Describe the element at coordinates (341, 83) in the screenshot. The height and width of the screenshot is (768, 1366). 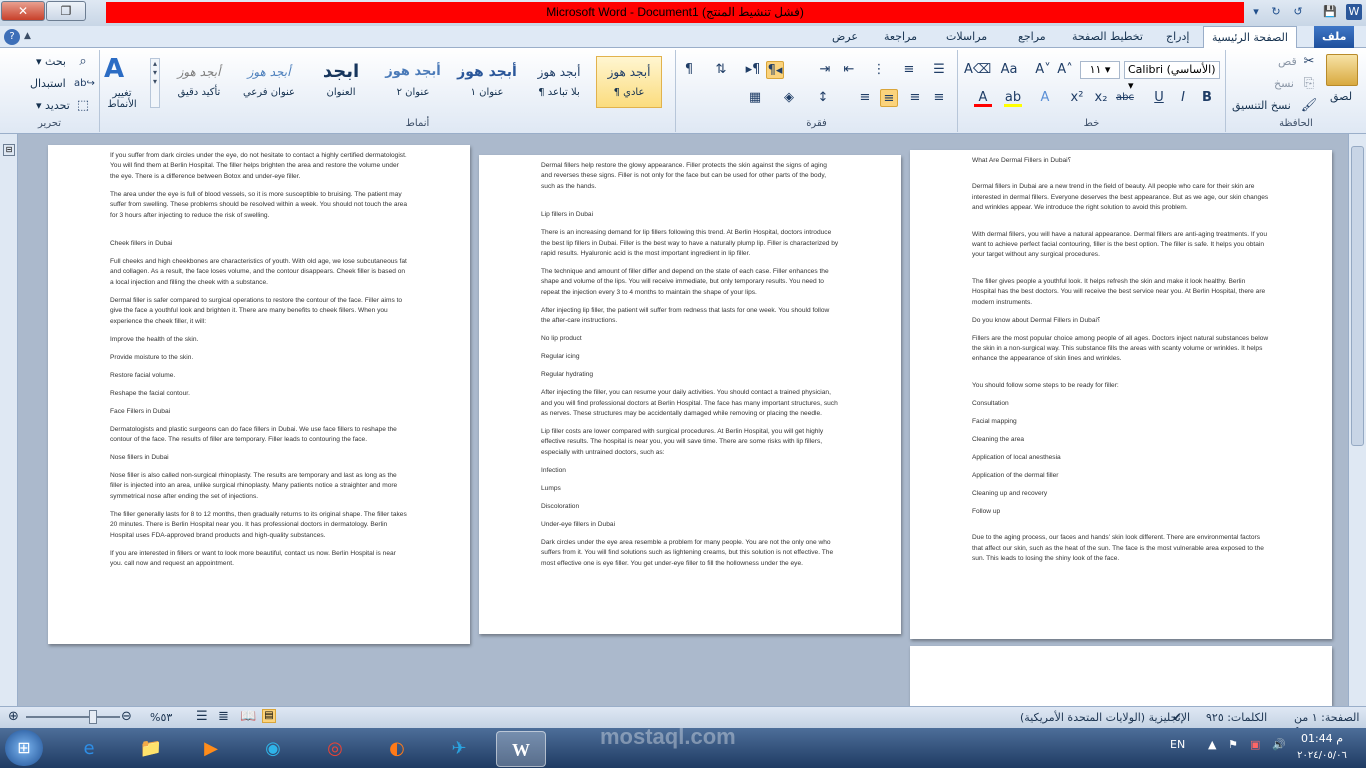
I see `style-title: ابجد العنوان` at that location.